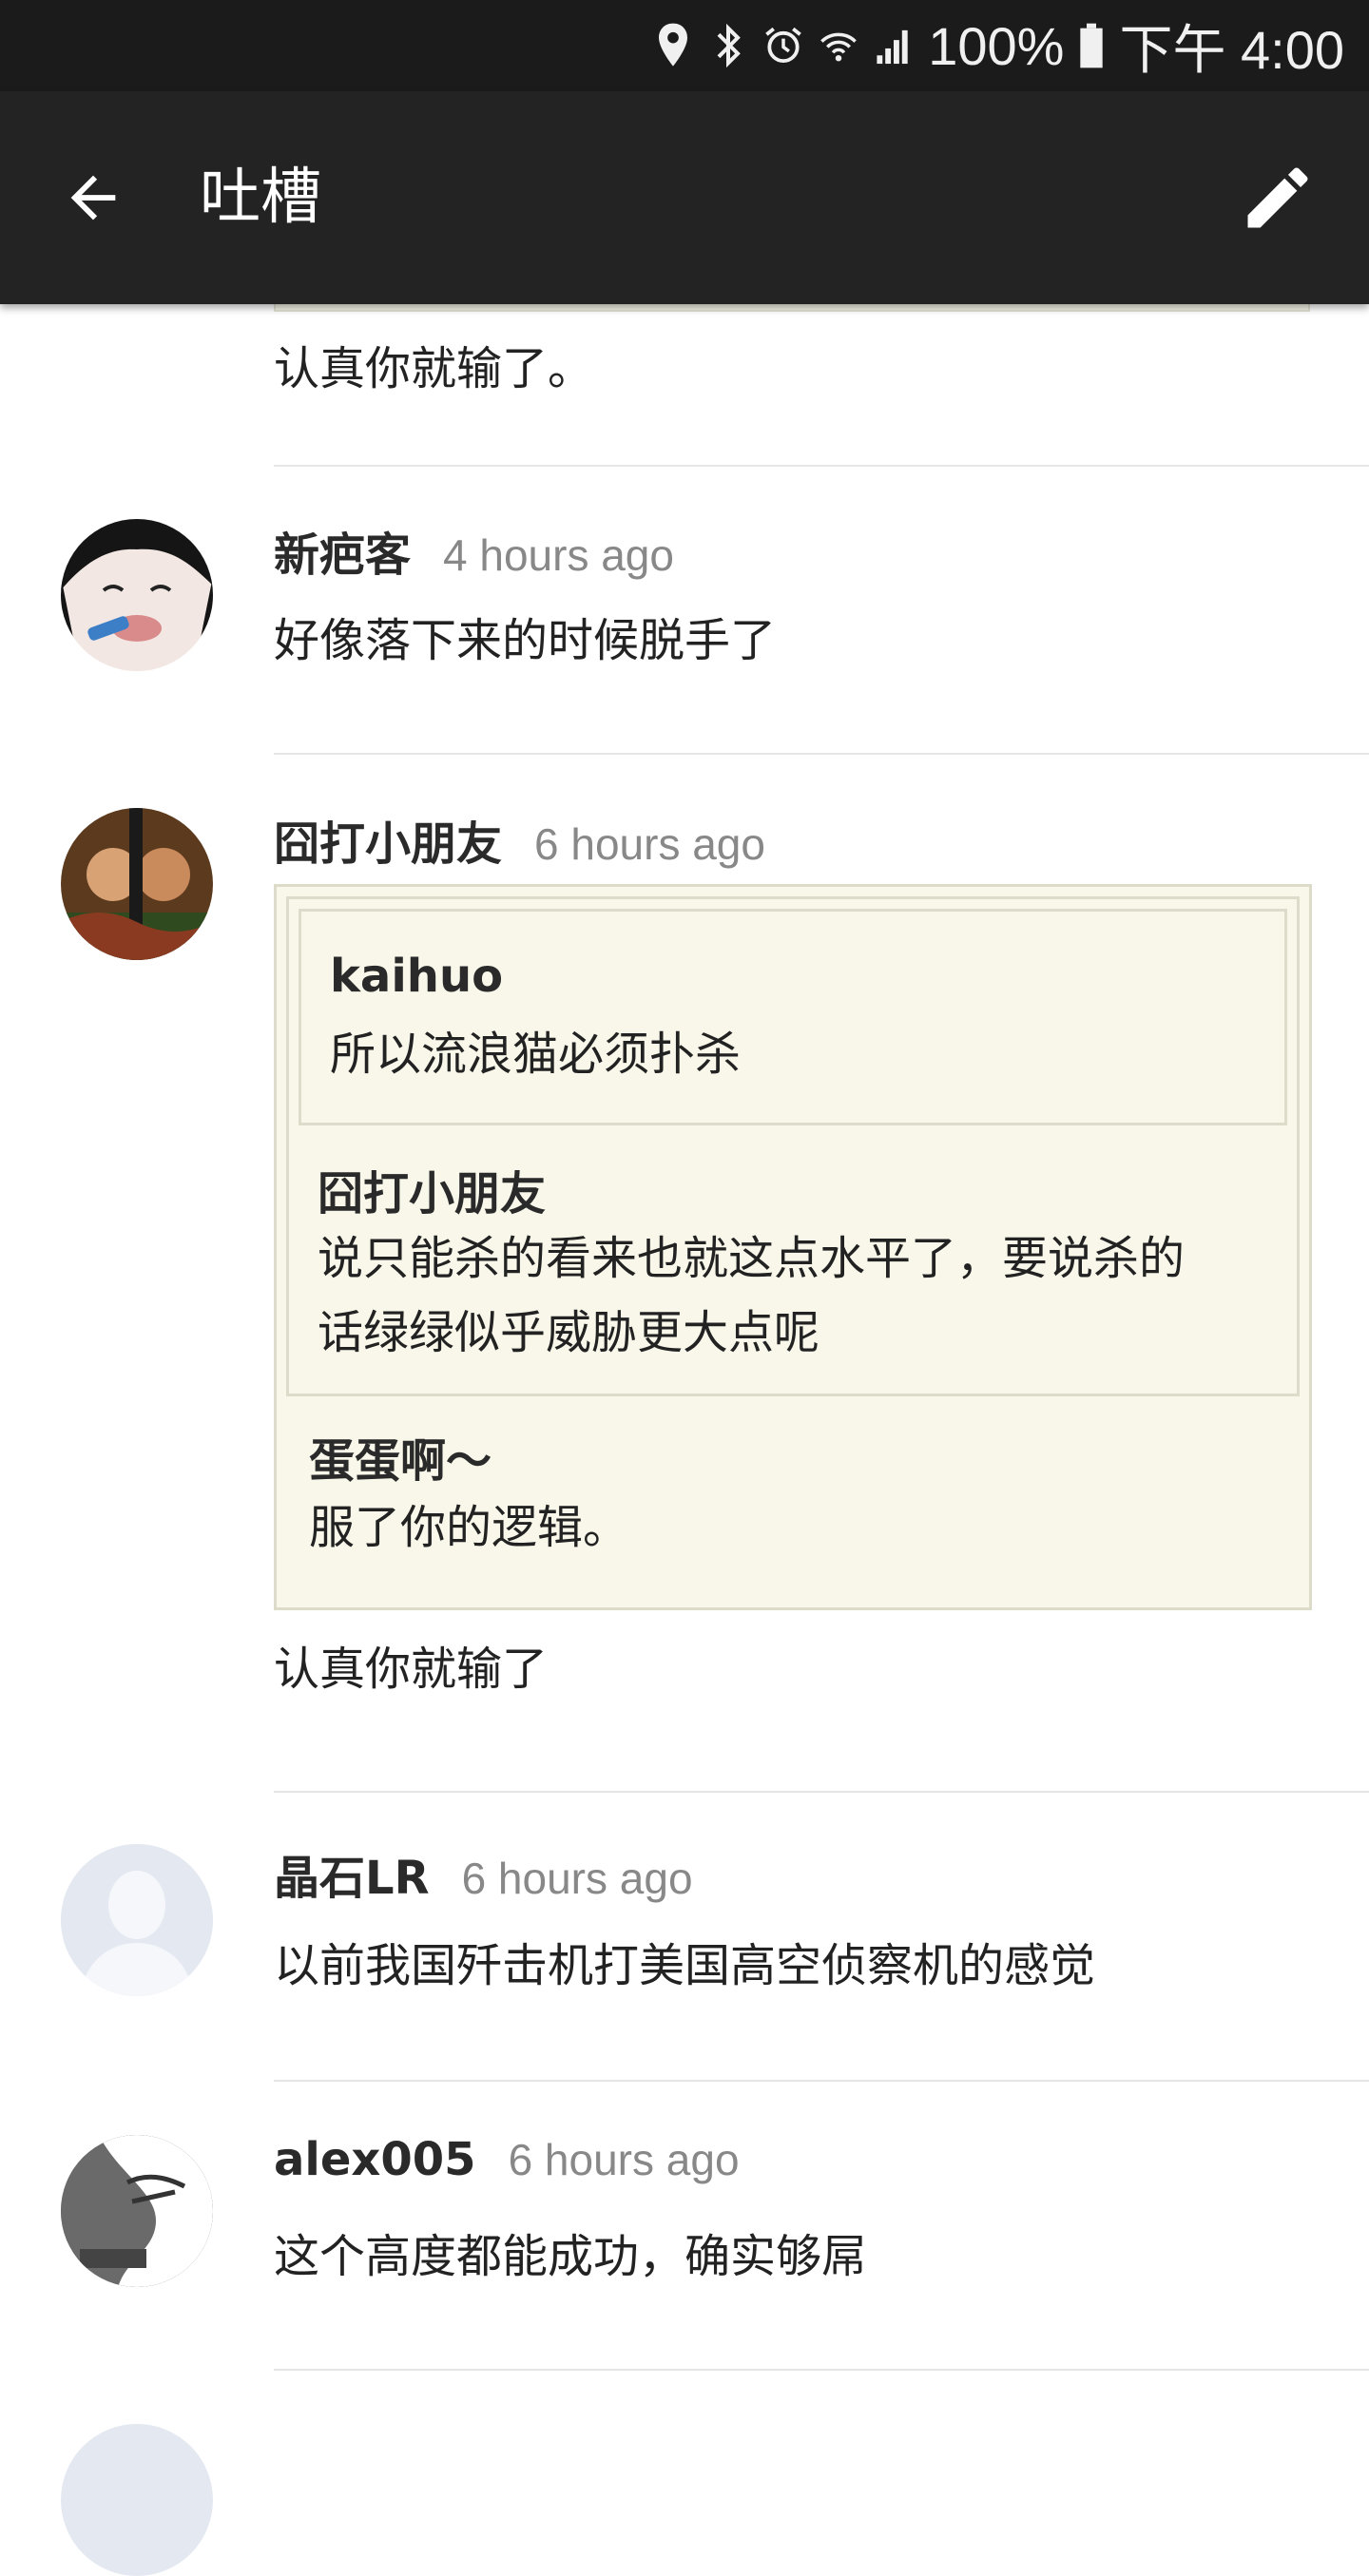  What do you see at coordinates (260, 198) in the screenshot?
I see `page-title: 吐槽` at bounding box center [260, 198].